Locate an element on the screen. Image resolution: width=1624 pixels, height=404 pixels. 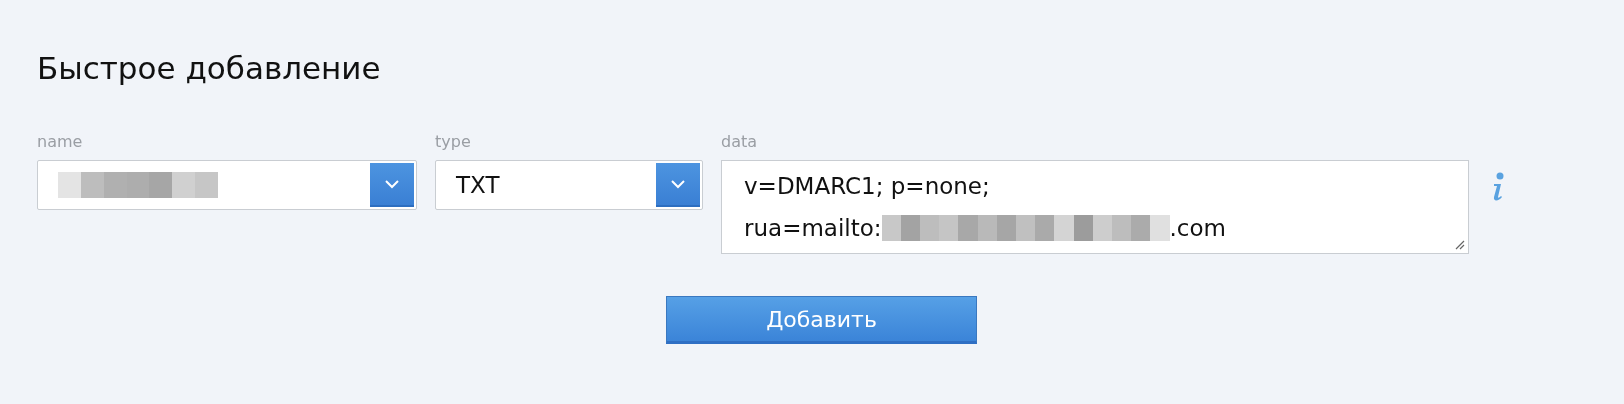
text-line: v=DMARC1; p=none; is located at coordinates (867, 186).